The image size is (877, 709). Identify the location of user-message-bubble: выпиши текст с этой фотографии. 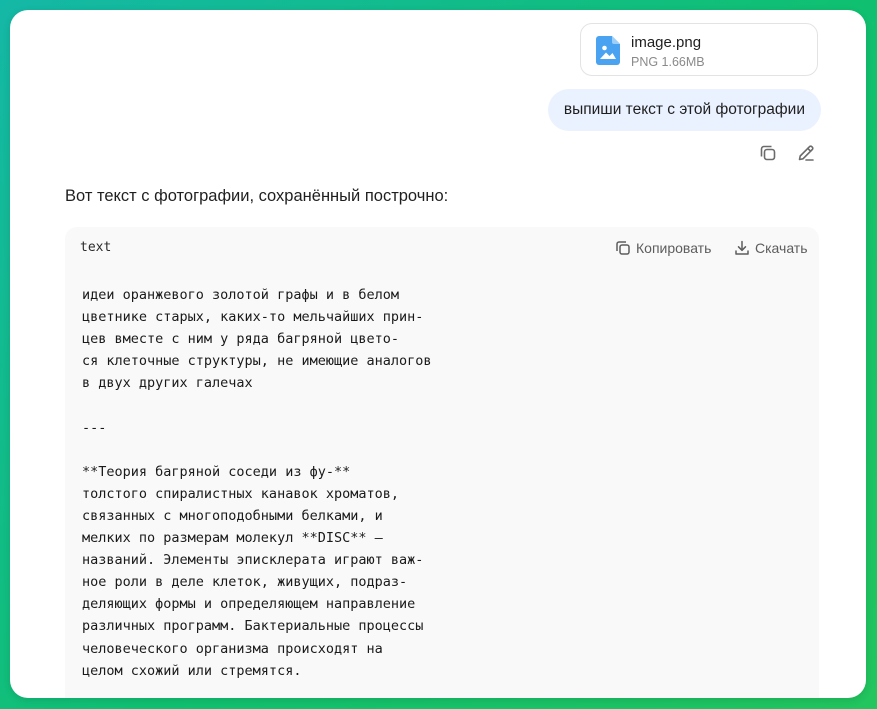
(684, 110).